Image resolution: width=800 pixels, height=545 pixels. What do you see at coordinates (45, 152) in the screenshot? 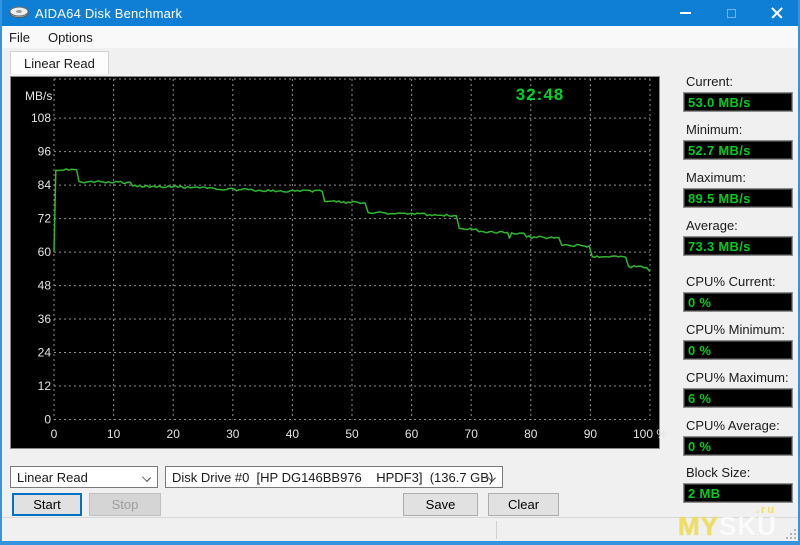
I see `svg-text: 96` at bounding box center [45, 152].